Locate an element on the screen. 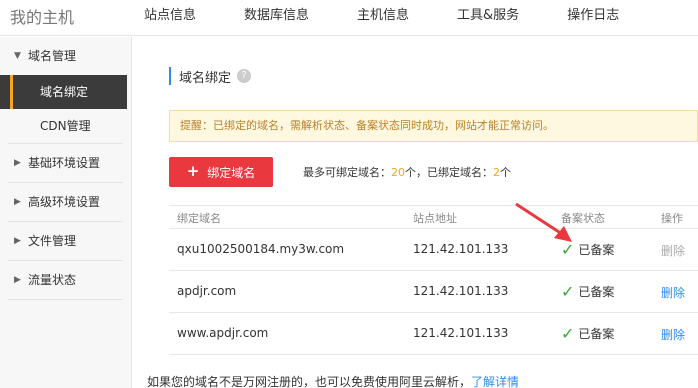  top-nav: 站点信息 数据库信息 主机信息 工具&服务 操作日志 is located at coordinates (381, 18).